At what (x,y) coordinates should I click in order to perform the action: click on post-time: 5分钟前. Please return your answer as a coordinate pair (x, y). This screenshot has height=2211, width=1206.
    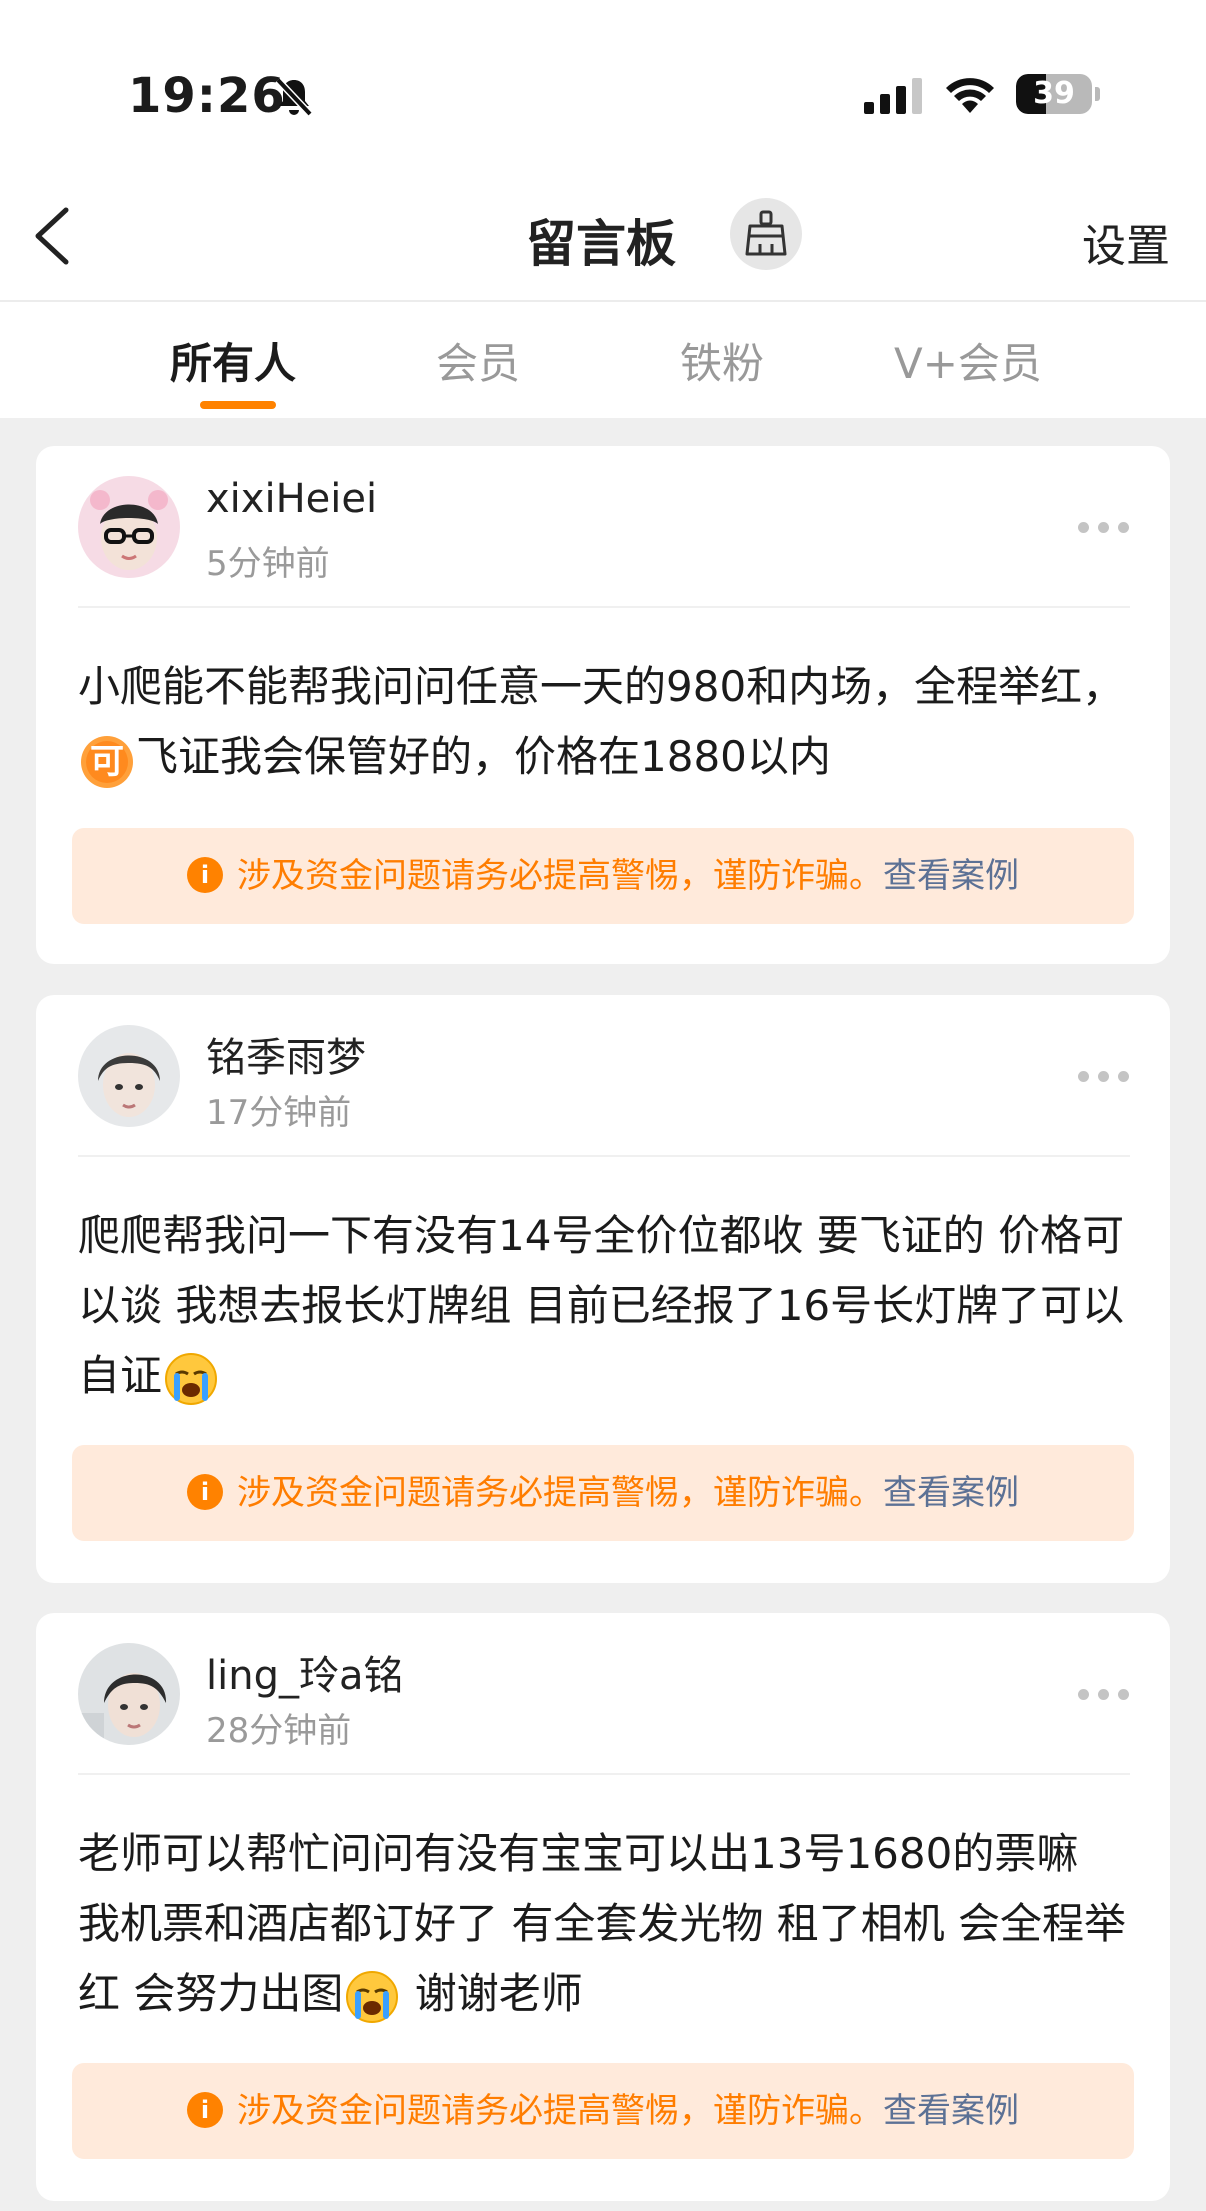
    Looking at the image, I should click on (268, 564).